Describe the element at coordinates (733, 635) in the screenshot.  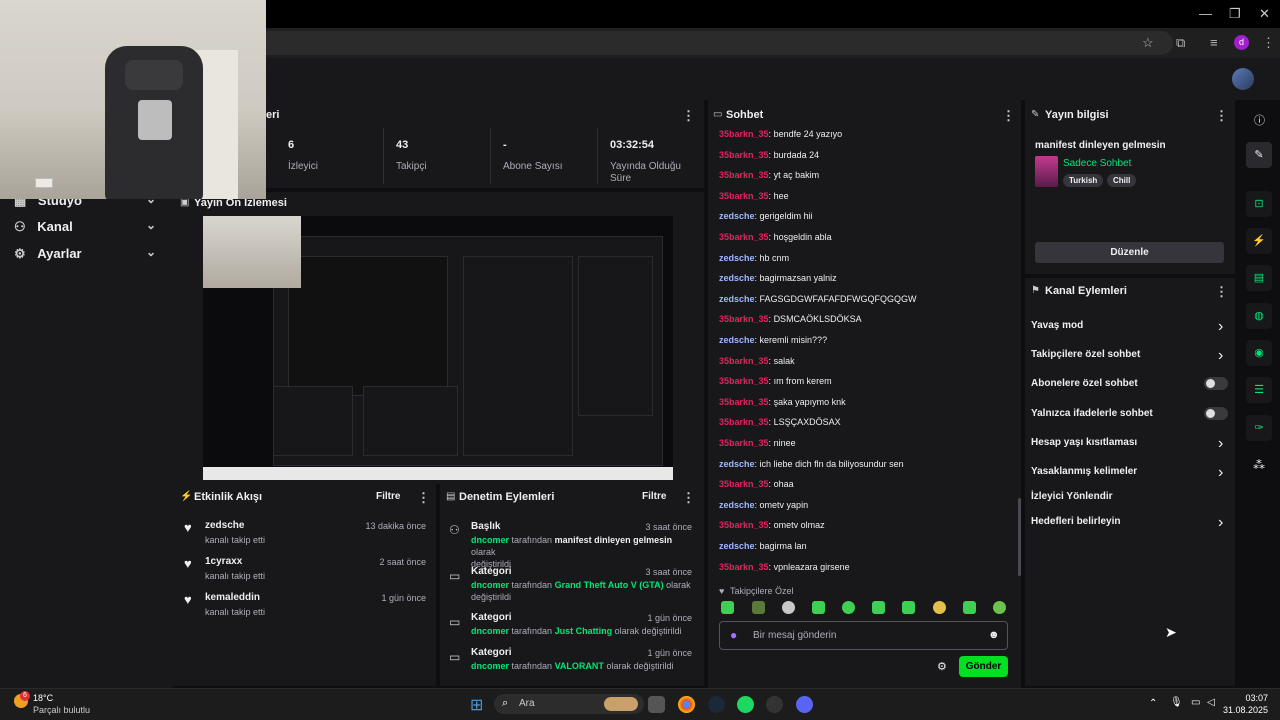
I see `microphone-icon: ●` at that location.